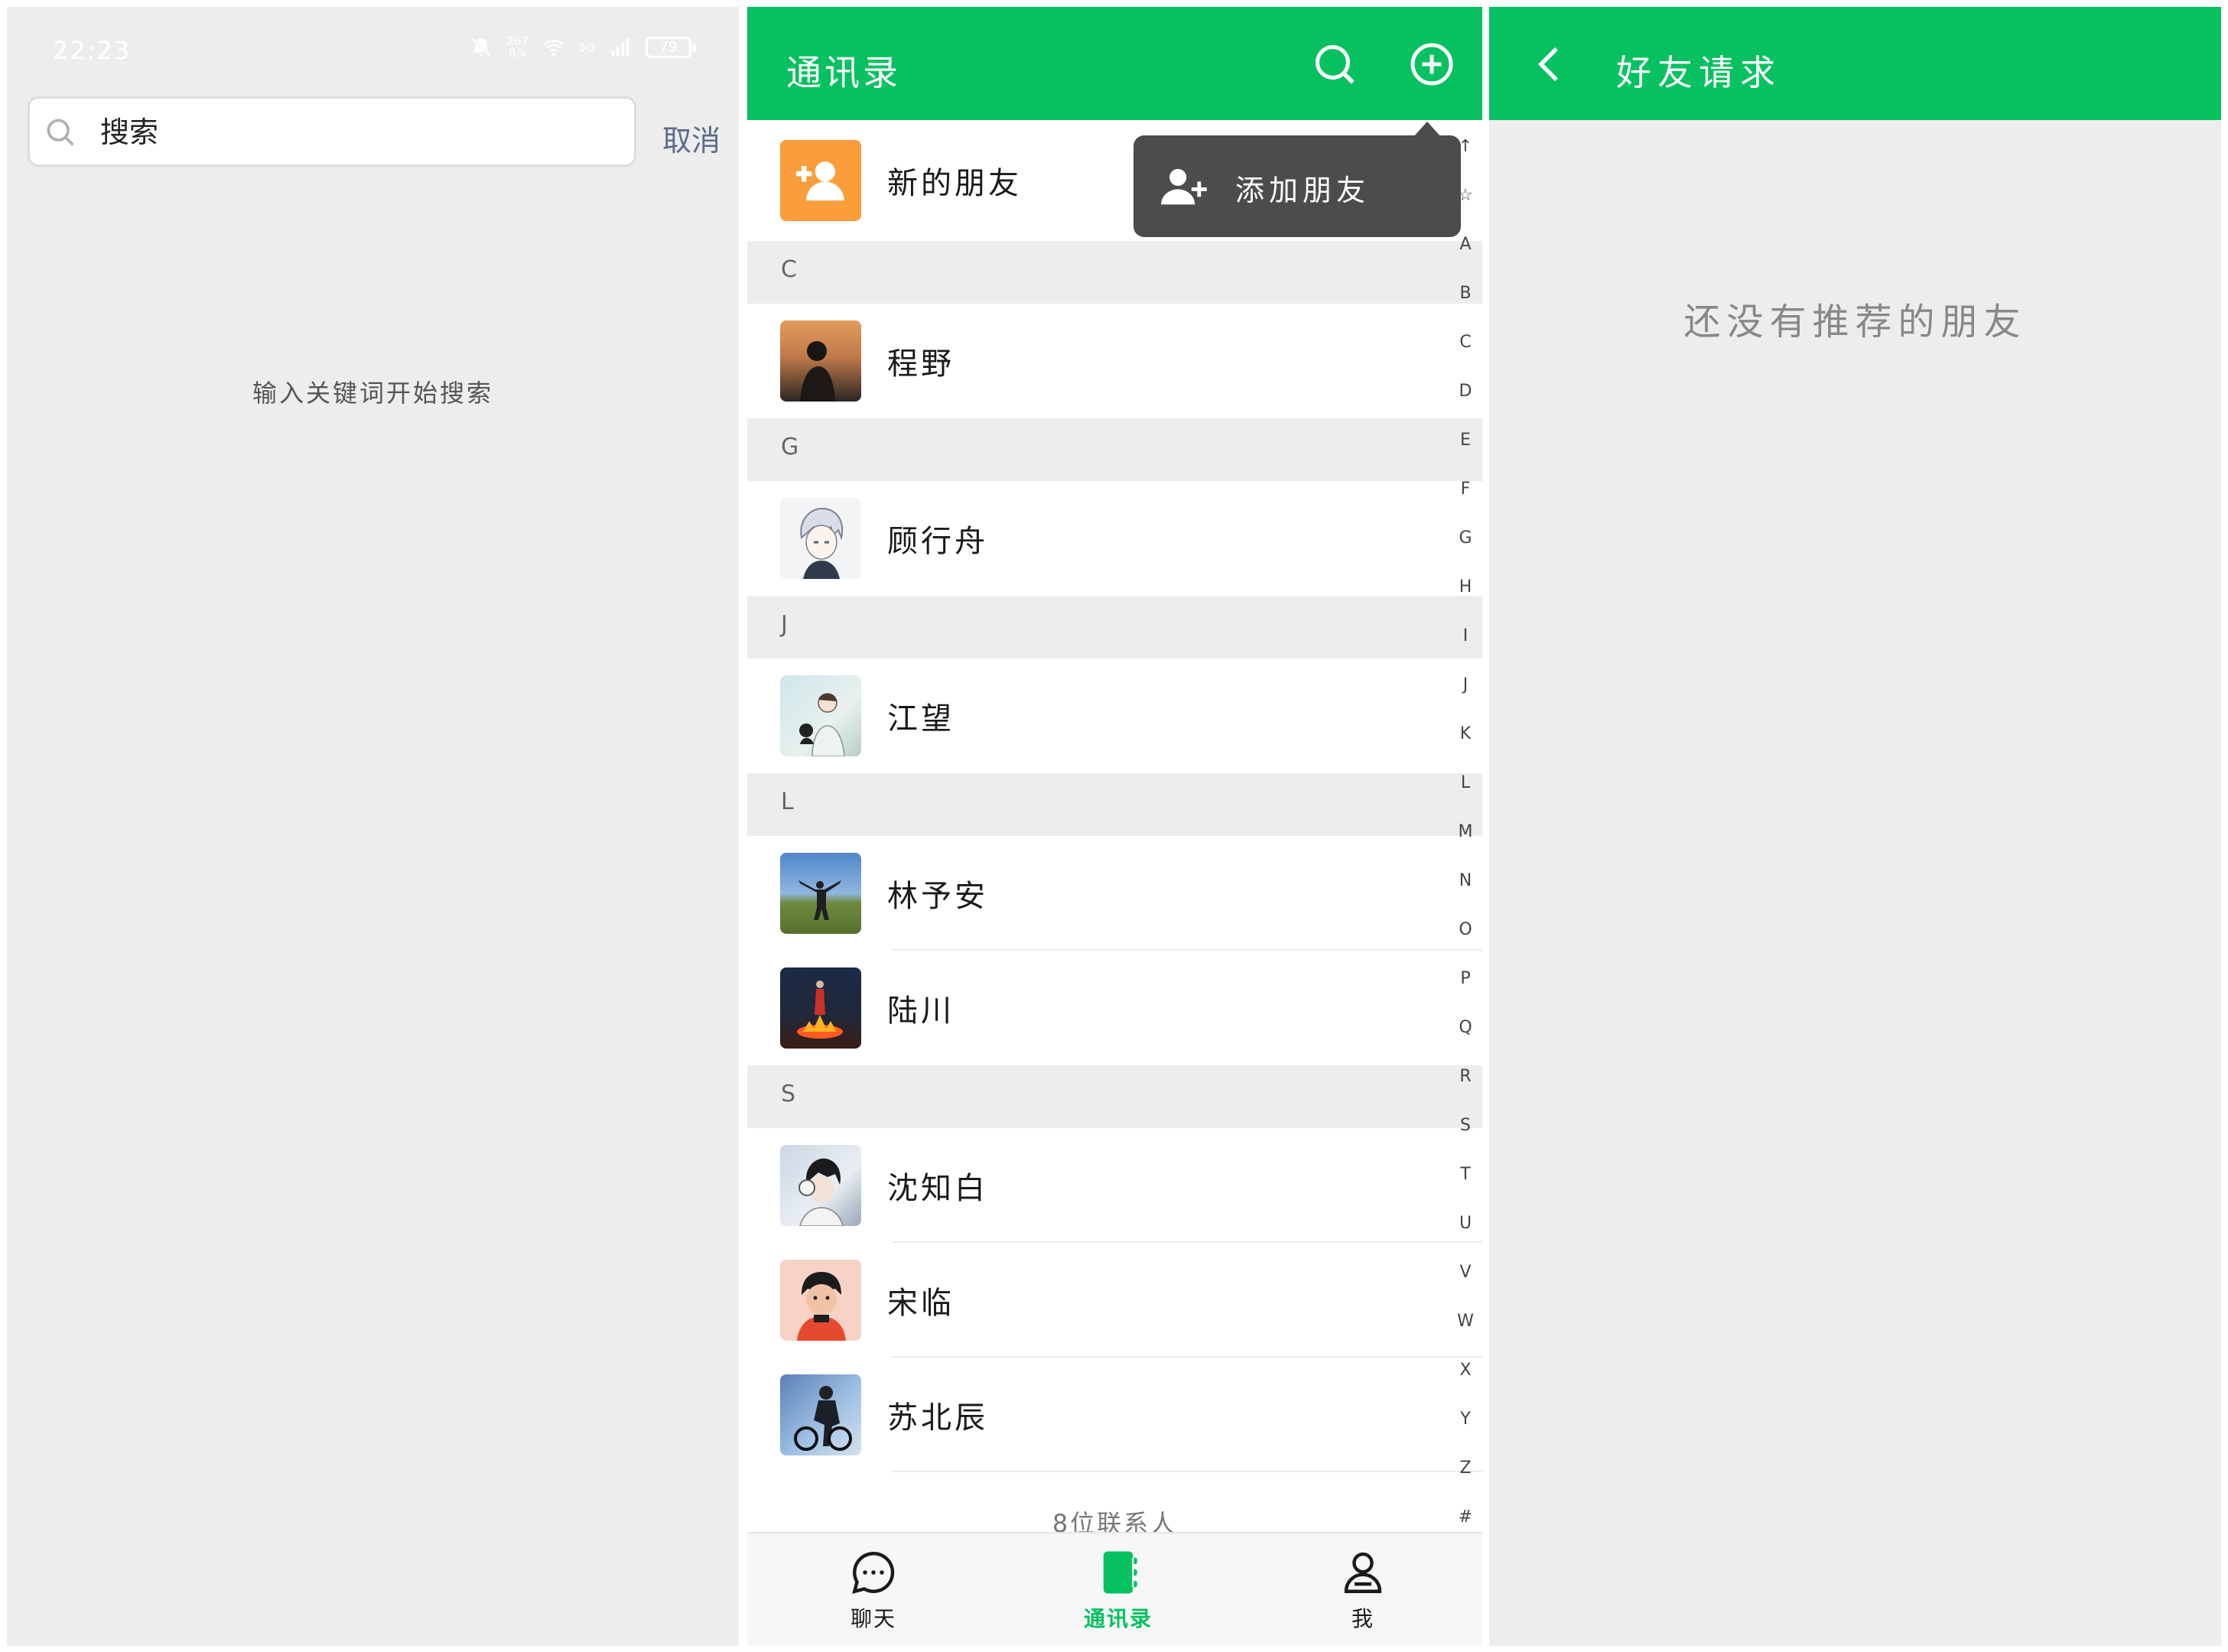 The image size is (2228, 1652). I want to click on status-bar: 22:23 267 B/s 5G 79, so click(373, 52).